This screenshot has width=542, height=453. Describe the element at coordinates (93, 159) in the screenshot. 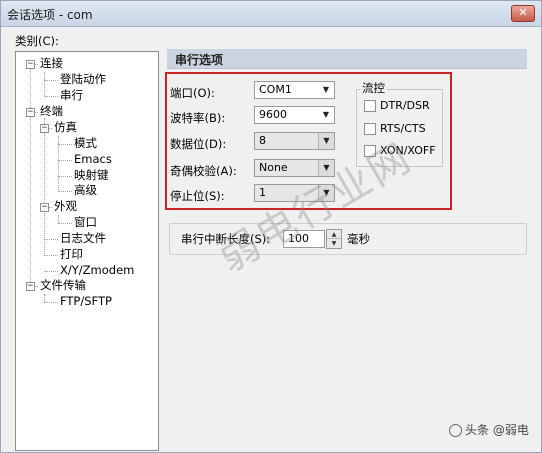

I see `tree-item-emacs: Emacs` at that location.